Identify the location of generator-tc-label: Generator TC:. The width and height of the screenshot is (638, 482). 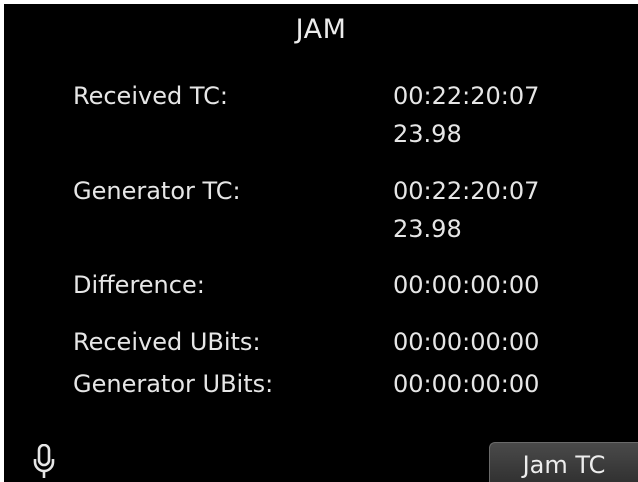
(157, 191).